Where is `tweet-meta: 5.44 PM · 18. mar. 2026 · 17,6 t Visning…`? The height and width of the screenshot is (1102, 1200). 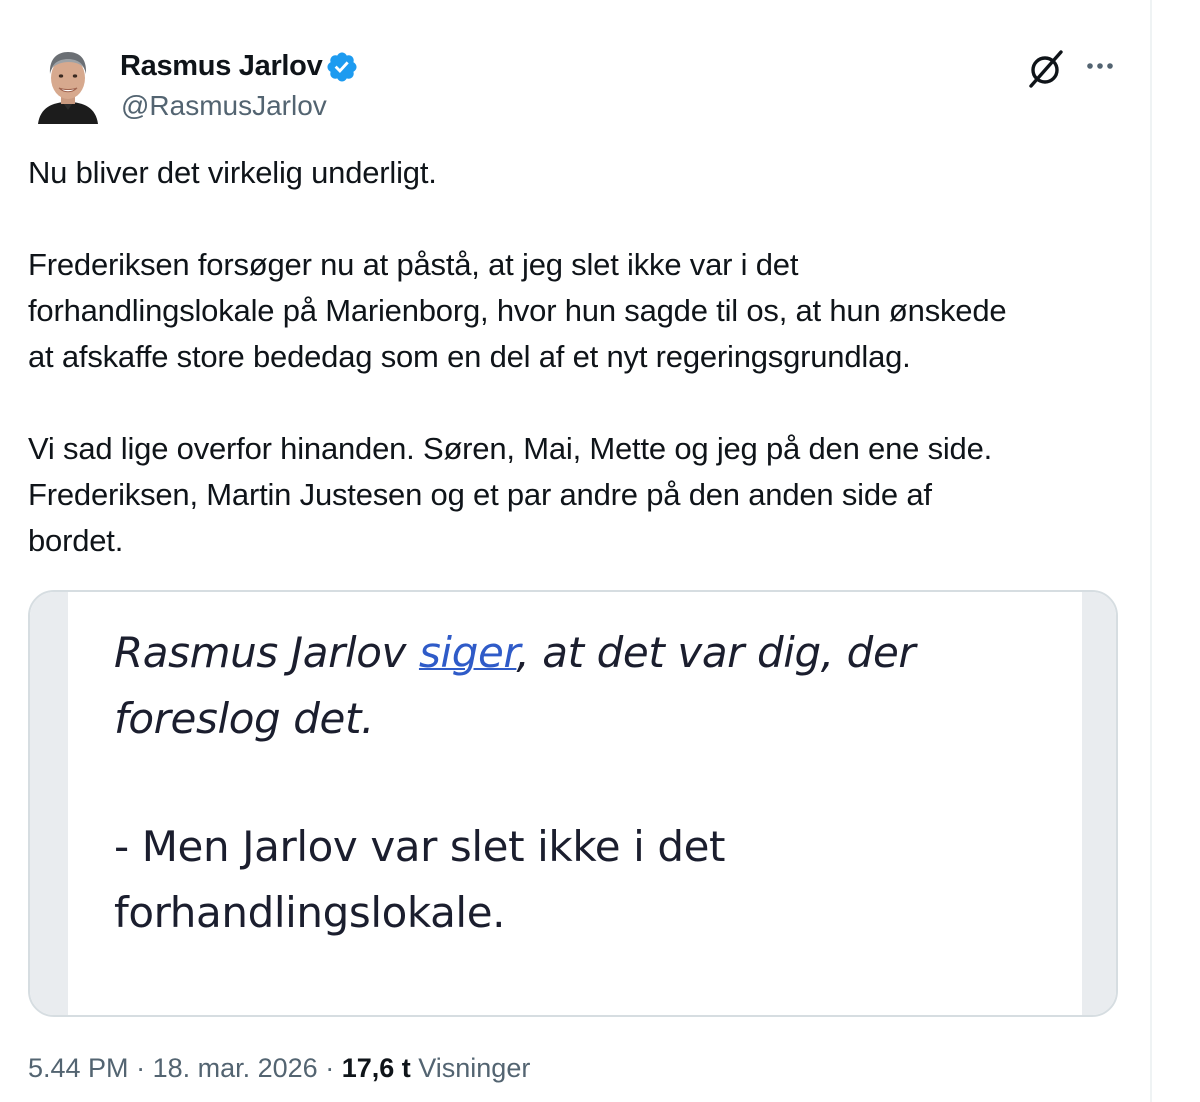
tweet-meta: 5.44 PM · 18. mar. 2026 · 17,6 t Visning… is located at coordinates (279, 1068).